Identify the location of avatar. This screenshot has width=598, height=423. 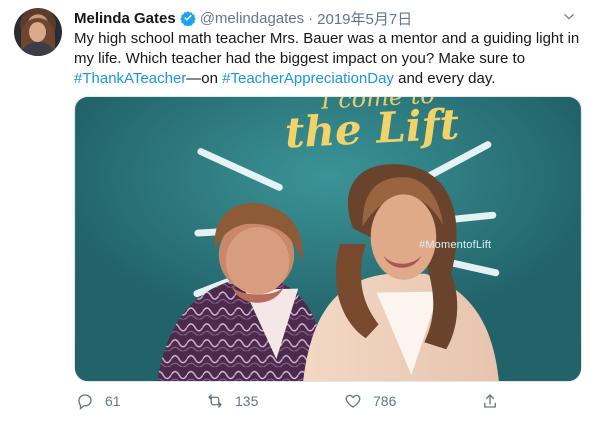
(38, 32).